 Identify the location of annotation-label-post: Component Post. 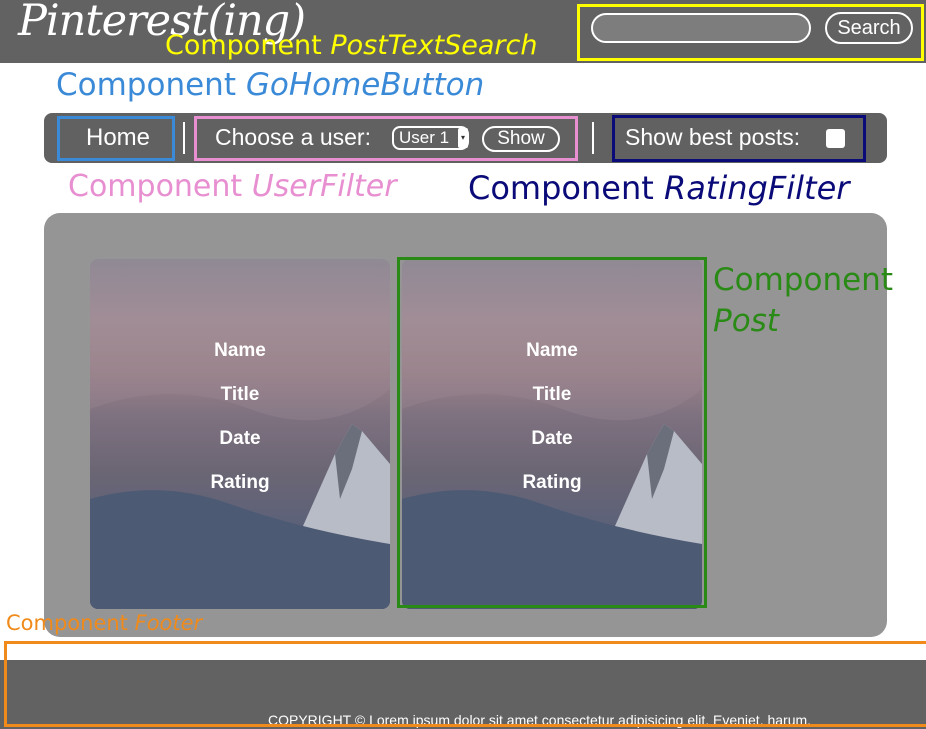
(803, 300).